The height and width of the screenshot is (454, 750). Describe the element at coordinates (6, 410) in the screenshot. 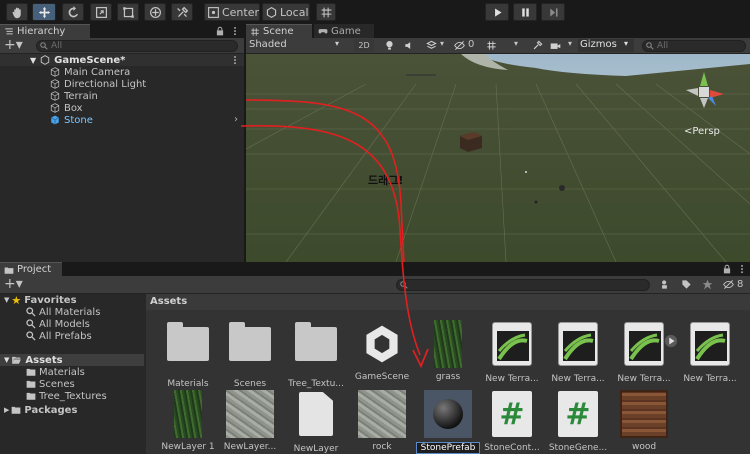

I see `collapse-arrow-icon: ▶` at that location.